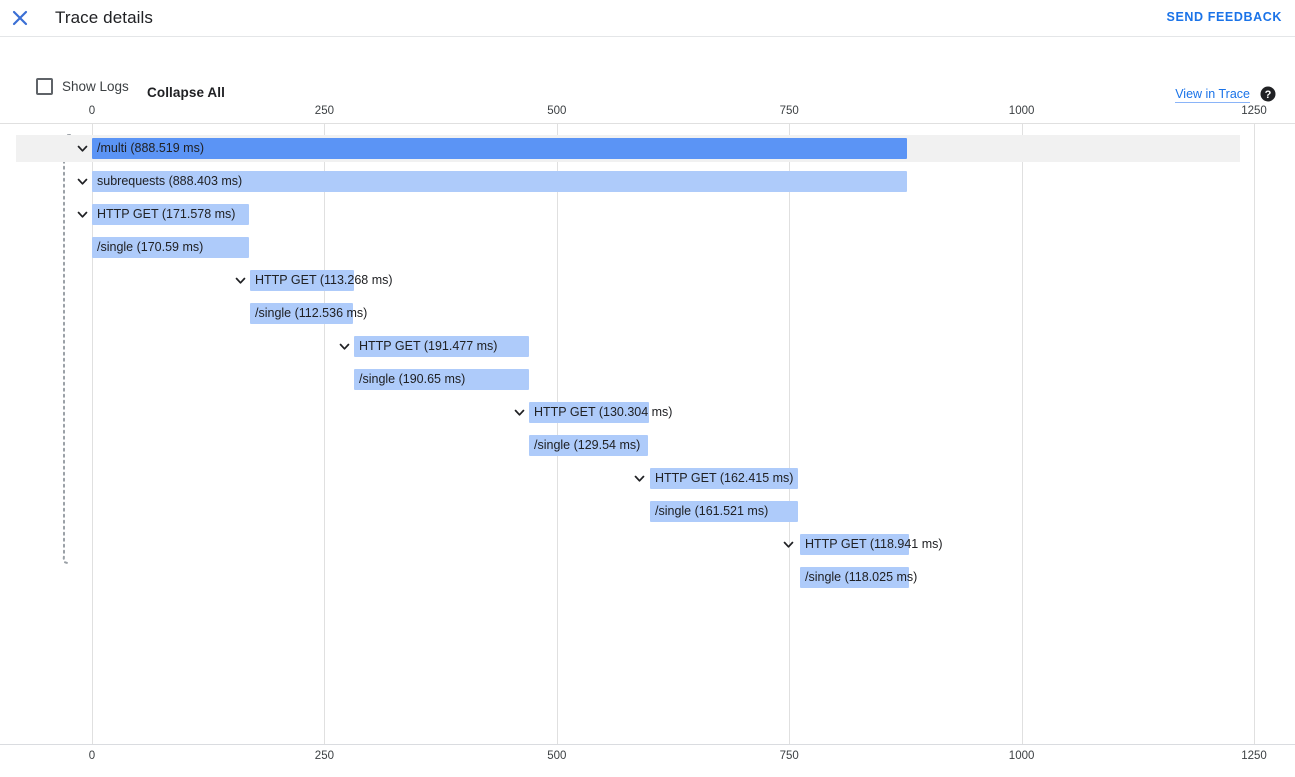 This screenshot has height=777, width=1295. Describe the element at coordinates (1254, 756) in the screenshot. I see `axis-tick-label-bottom: 1250` at that location.